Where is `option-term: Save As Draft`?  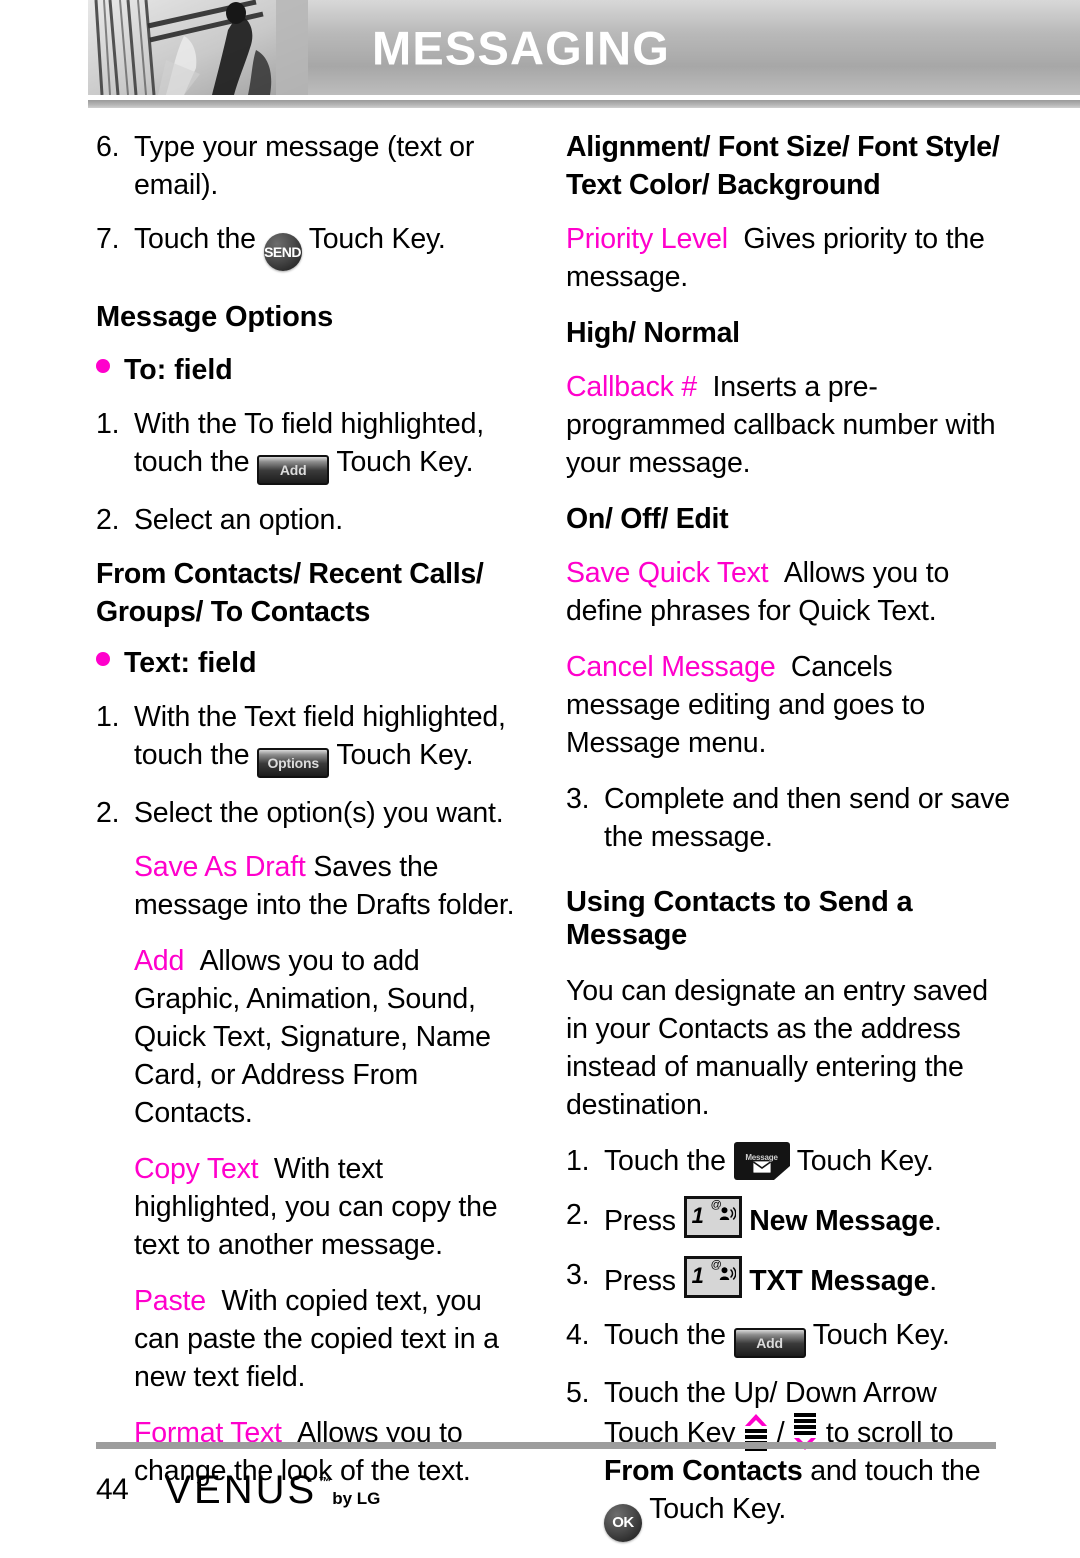
option-term: Save As Draft is located at coordinates (220, 867).